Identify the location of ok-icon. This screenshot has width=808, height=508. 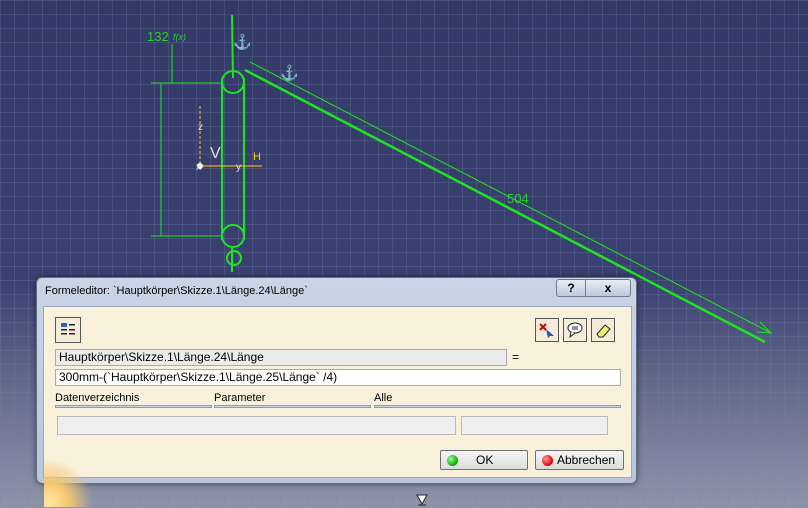
(452, 460).